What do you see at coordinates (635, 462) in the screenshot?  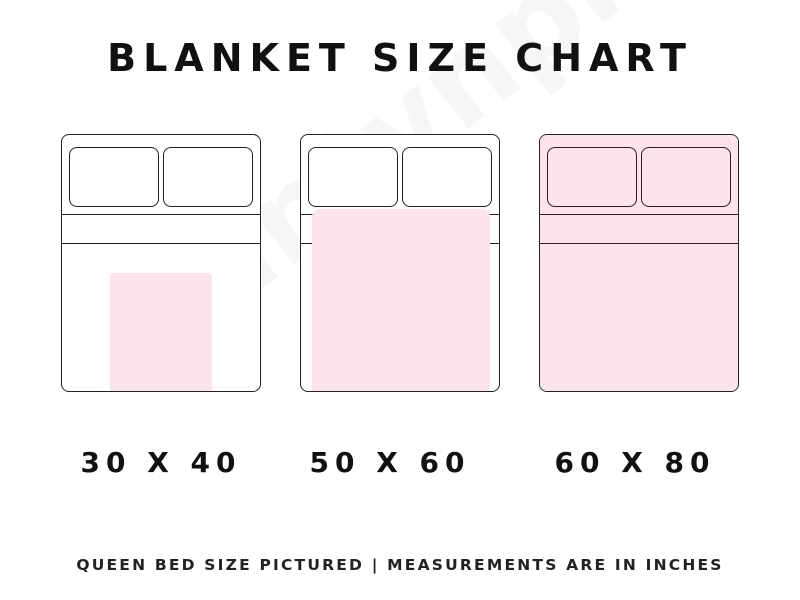 I see `size-label-3: 60 X 80` at bounding box center [635, 462].